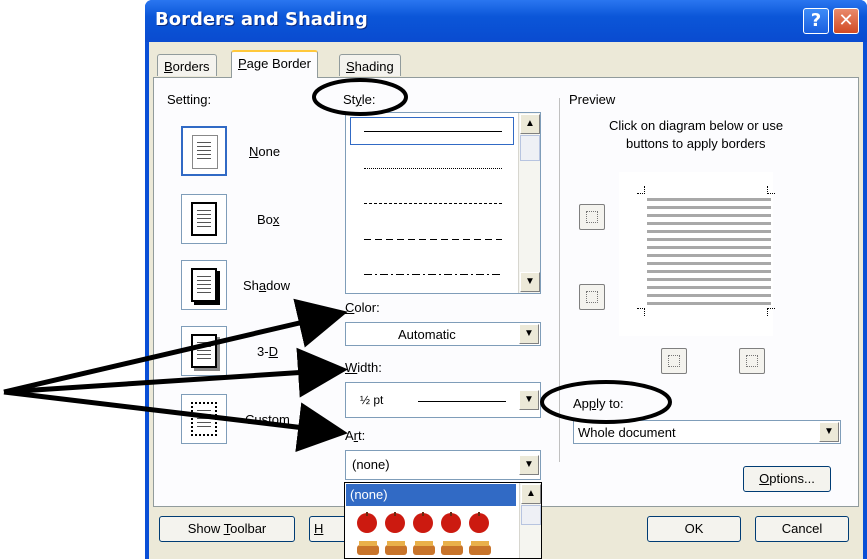 The image size is (867, 560). Describe the element at coordinates (371, 464) in the screenshot. I see `art-value: (none)` at that location.